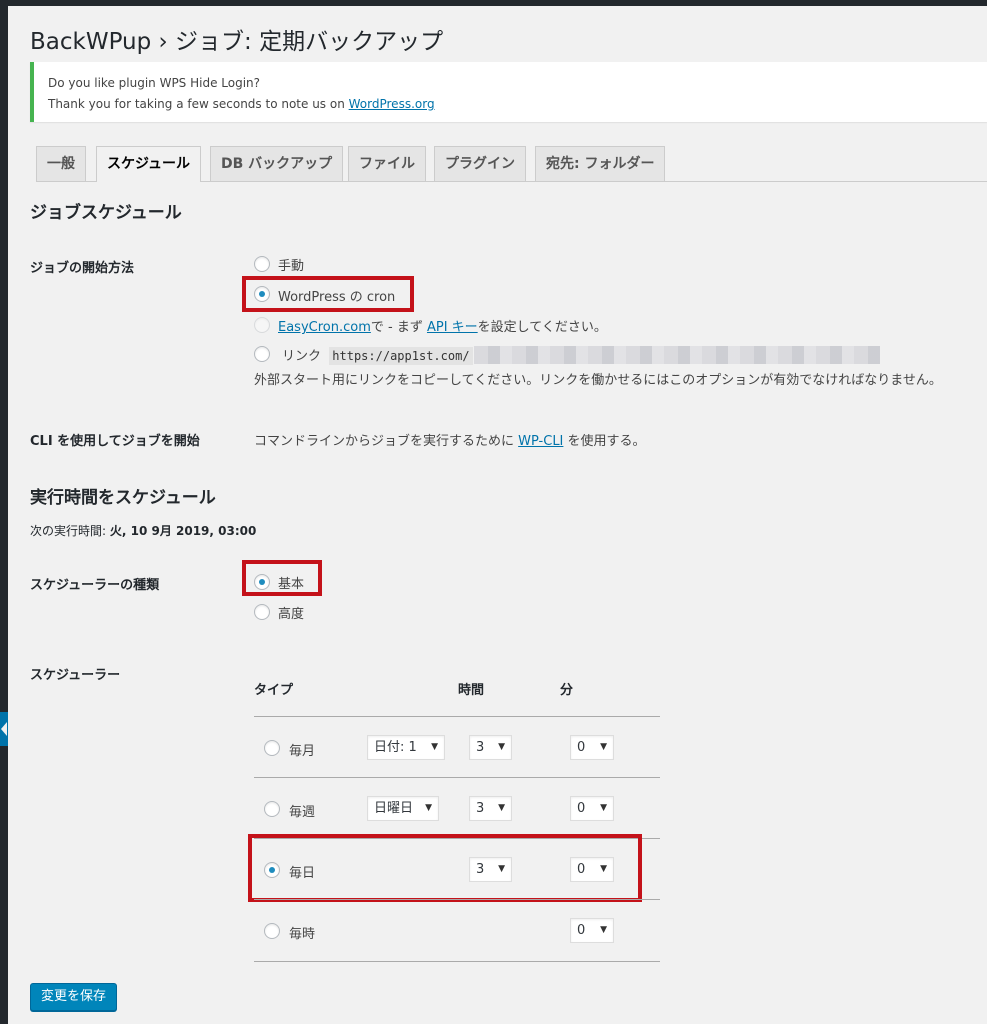 This screenshot has height=1024, width=987. I want to click on col-header-hour: 時間, so click(471, 690).